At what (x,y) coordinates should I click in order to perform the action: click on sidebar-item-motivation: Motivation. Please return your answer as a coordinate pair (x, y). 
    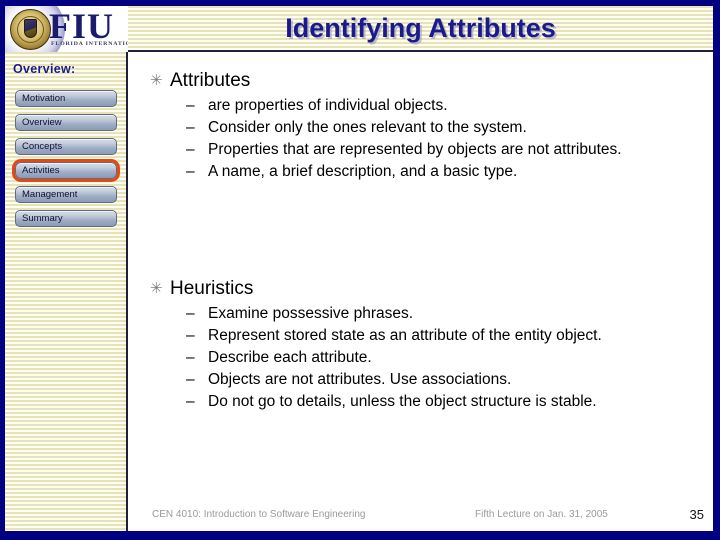
    Looking at the image, I should click on (66, 99).